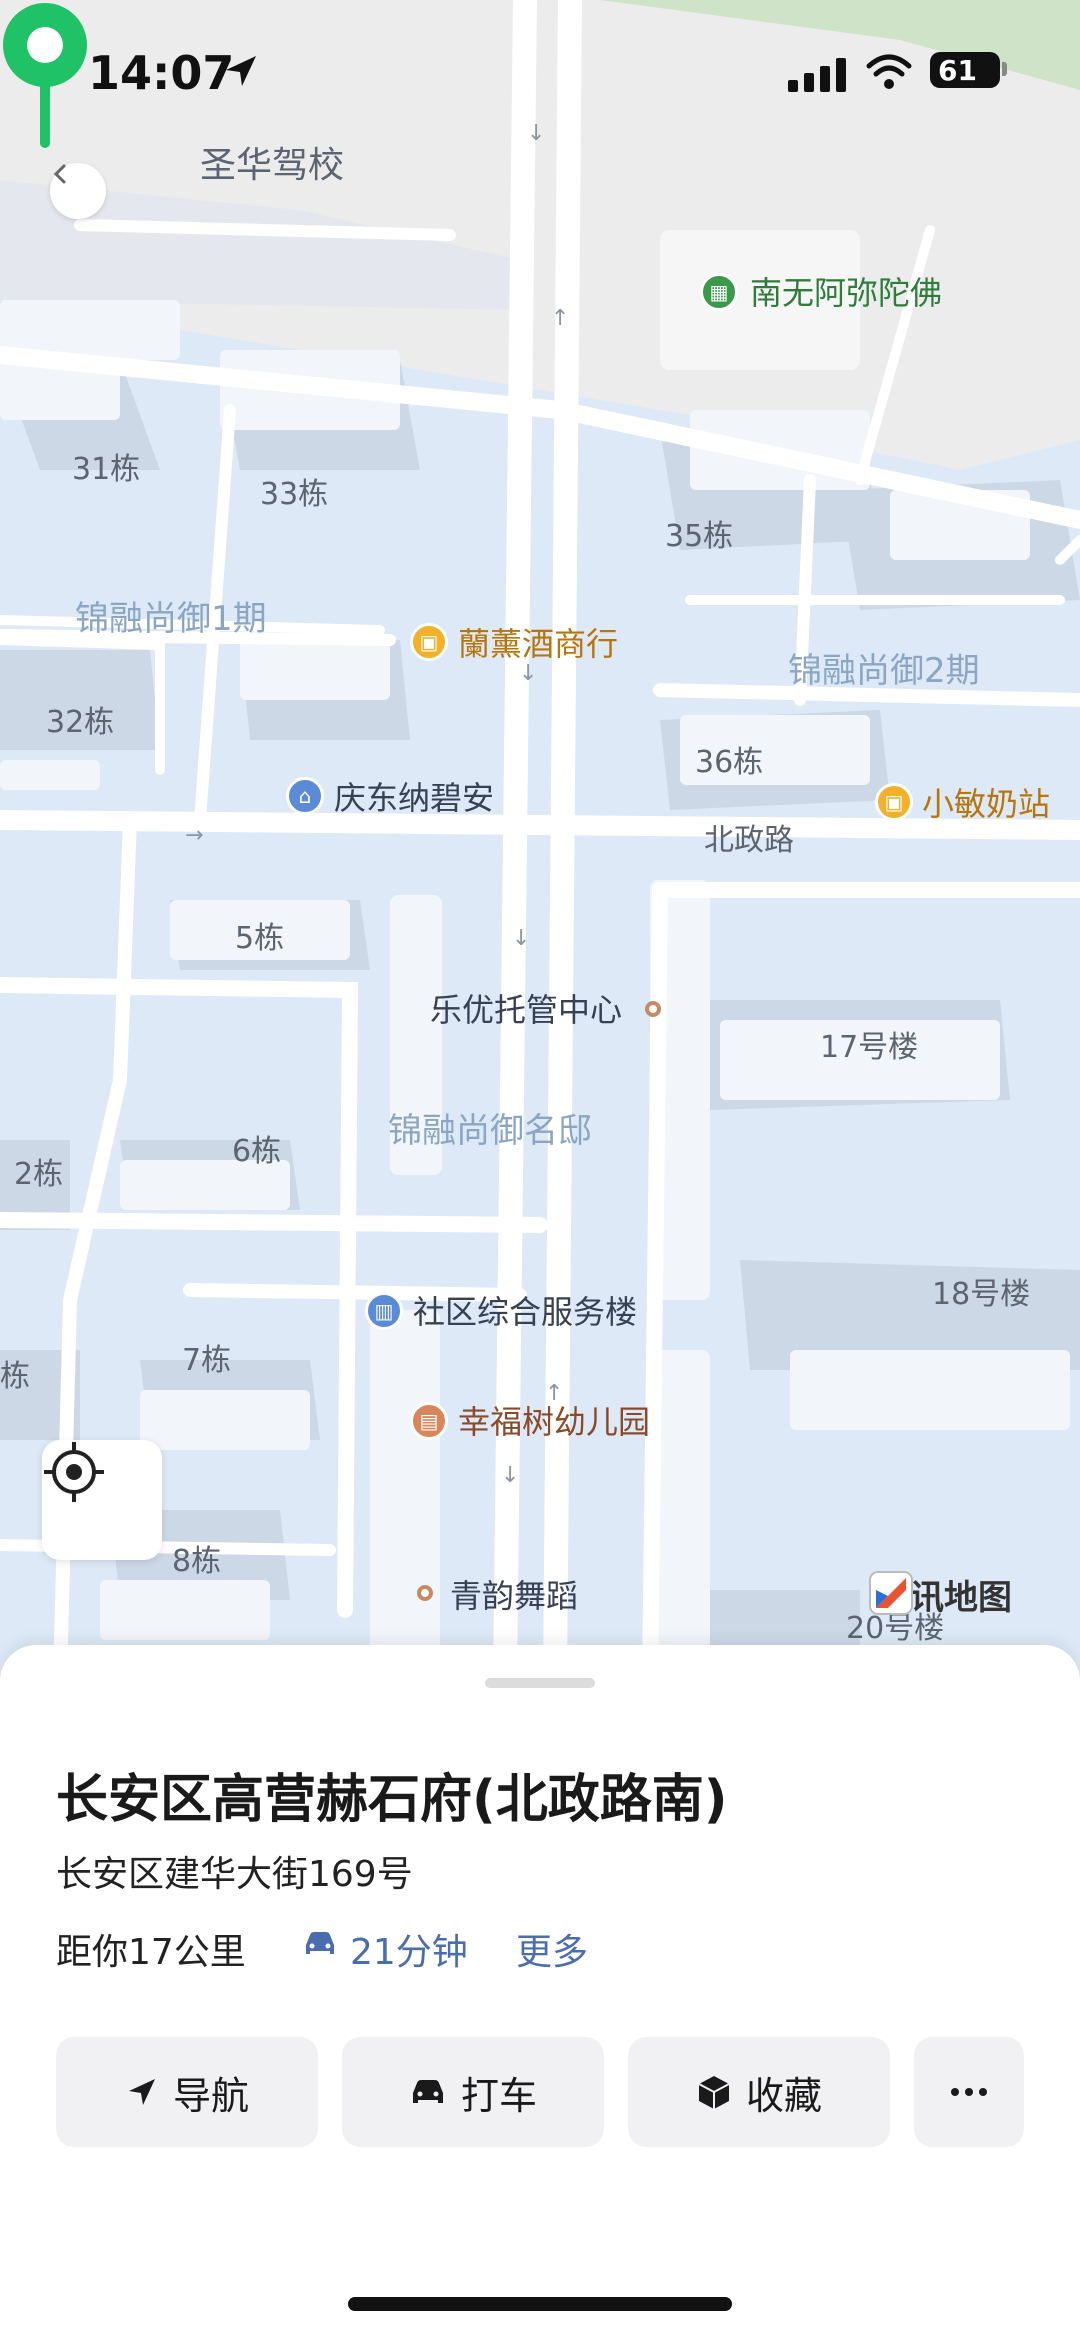 This screenshot has height=2337, width=1080. I want to click on wine-shop-icon: ▣, so click(429, 642).